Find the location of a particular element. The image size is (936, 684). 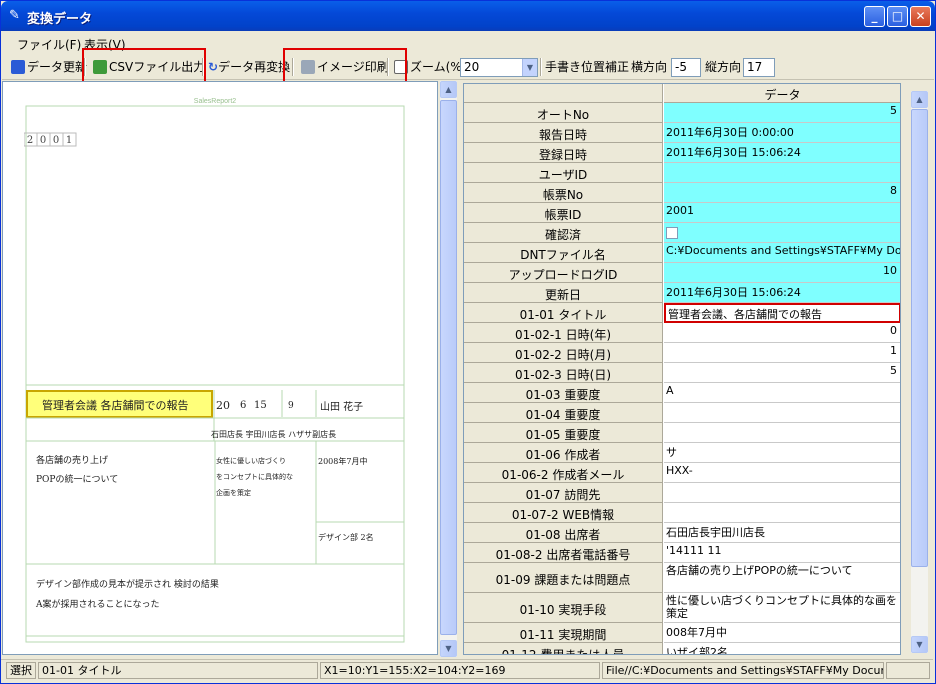

row-value: 2011年6月30日 0:00:00 is located at coordinates (782, 133).